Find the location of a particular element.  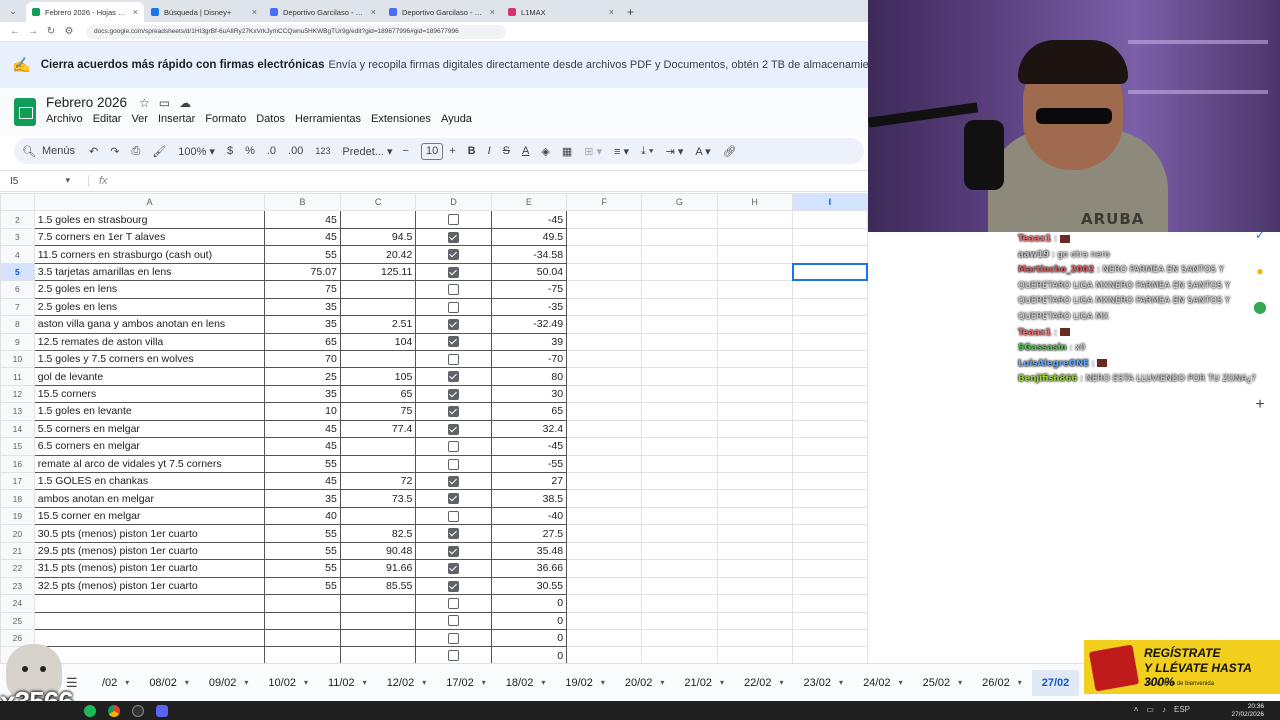

cell-bet-description: 1.5 GOLES en chankas is located at coordinates (149, 481).